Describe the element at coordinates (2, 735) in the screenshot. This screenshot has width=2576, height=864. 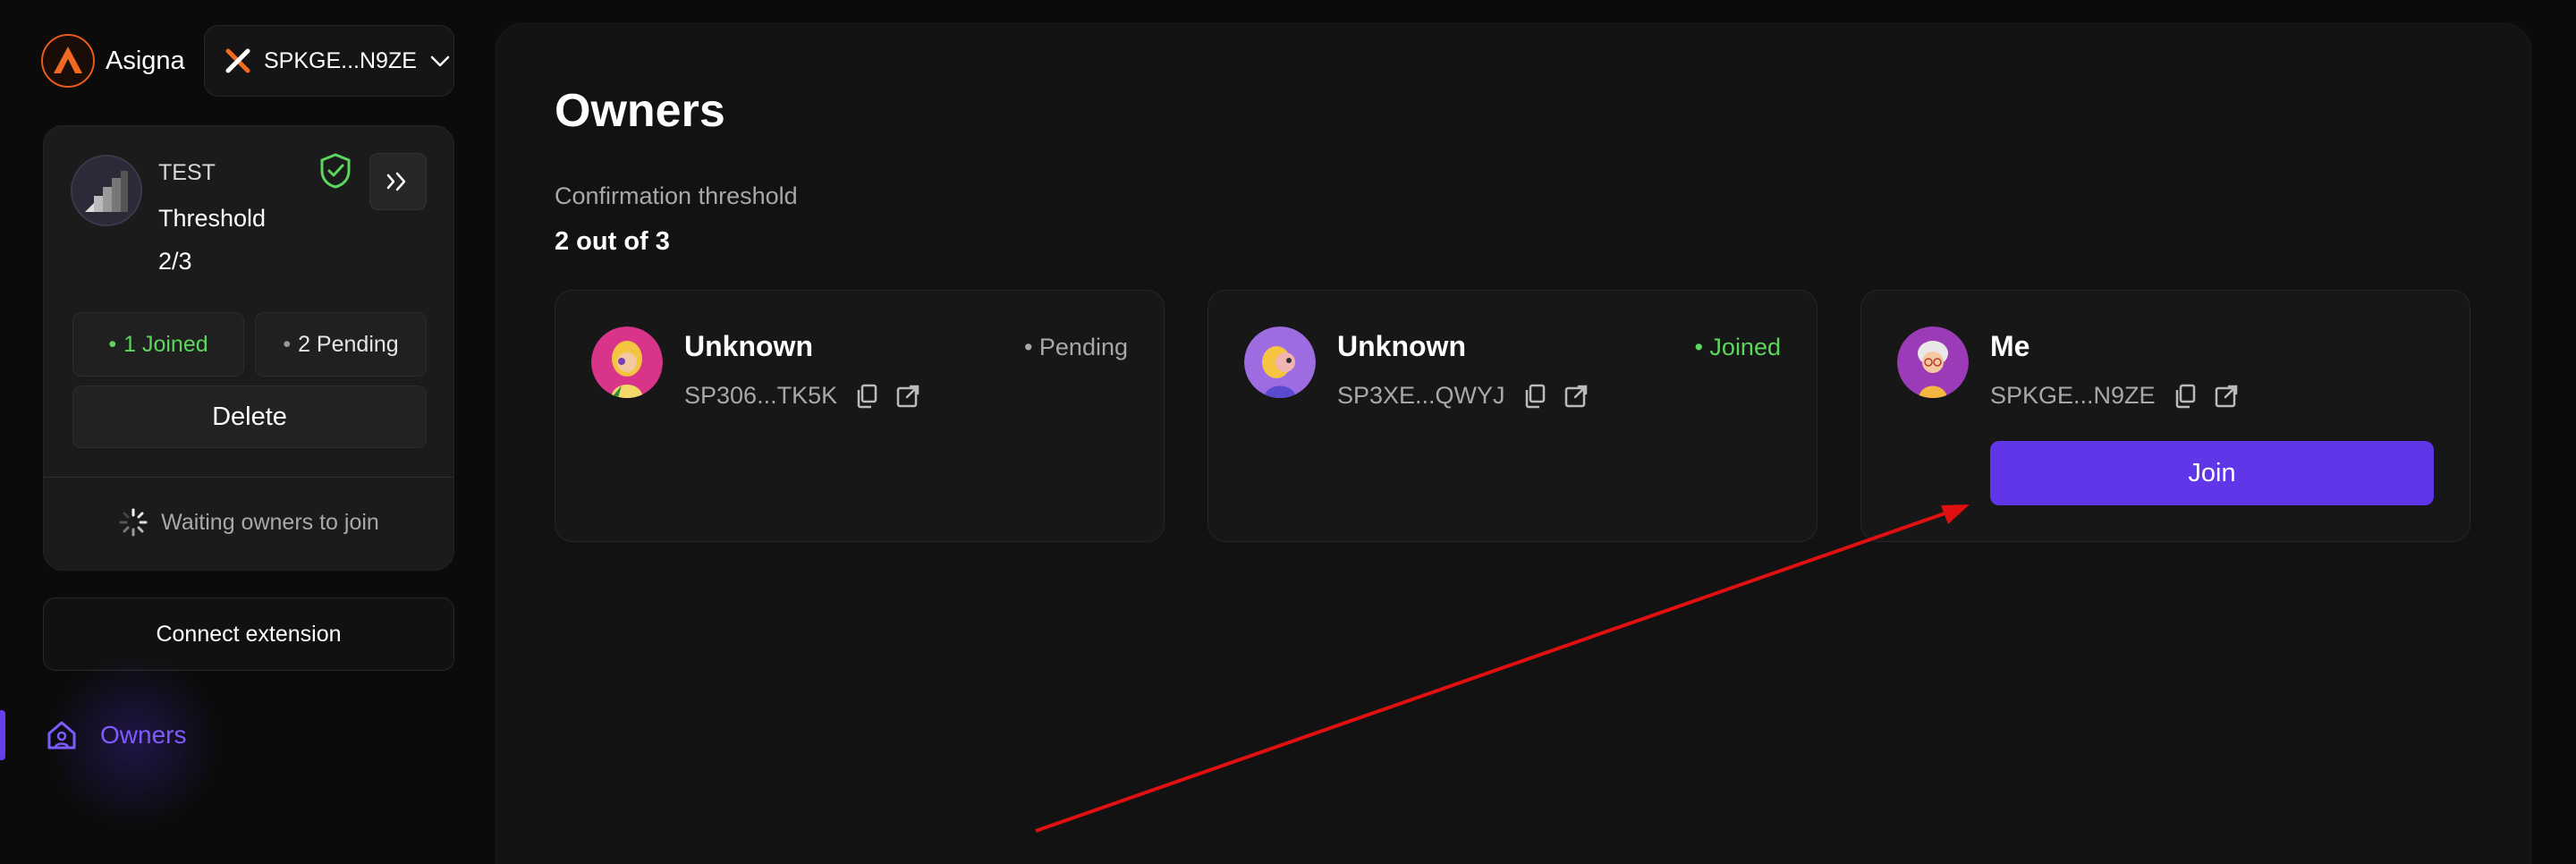
I see `active-indicator` at that location.